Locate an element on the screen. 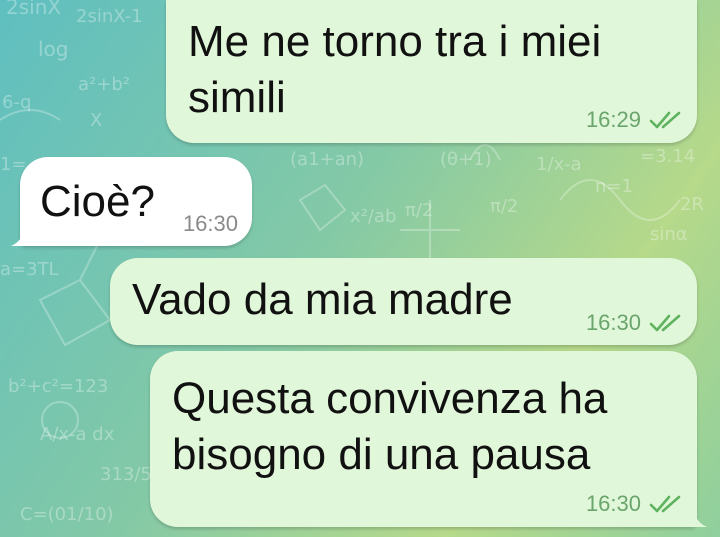 This screenshot has width=720, height=537. wallpaper-formula: X is located at coordinates (96, 120).